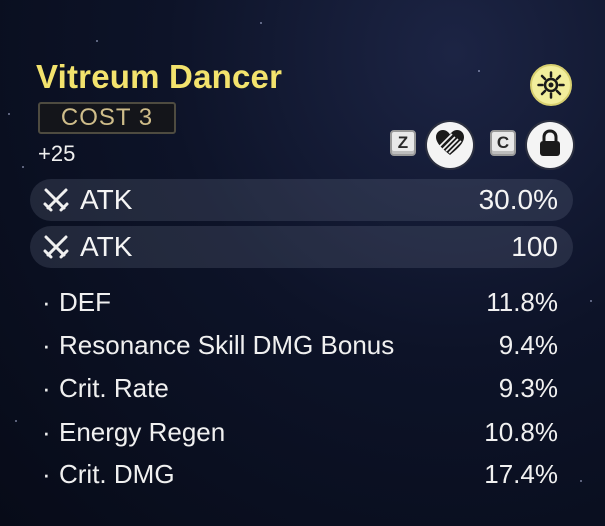 This screenshot has width=605, height=526. What do you see at coordinates (534, 246) in the screenshot?
I see `main-stat-value: 100` at bounding box center [534, 246].